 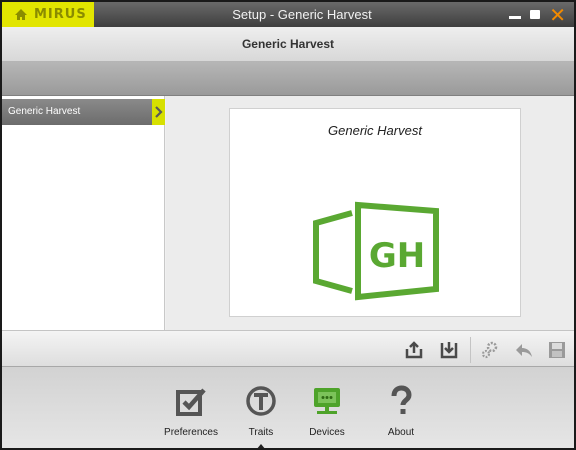 I want to click on nav-label: About, so click(x=401, y=432).